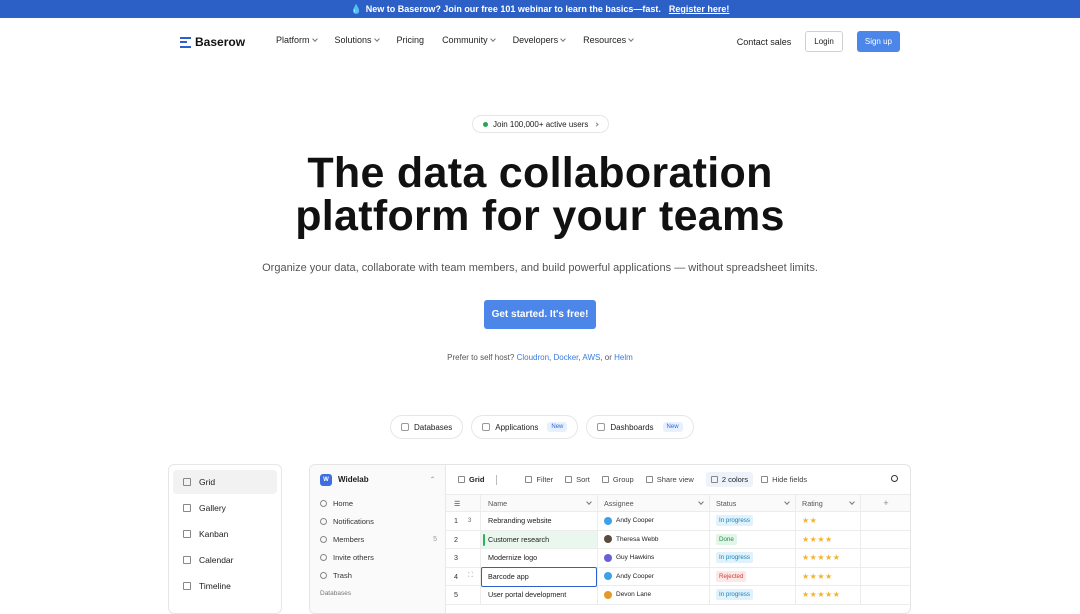 The height and width of the screenshot is (614, 1080). What do you see at coordinates (653, 558) in the screenshot?
I see `cell-assignee: Guy Hawkins` at bounding box center [653, 558].